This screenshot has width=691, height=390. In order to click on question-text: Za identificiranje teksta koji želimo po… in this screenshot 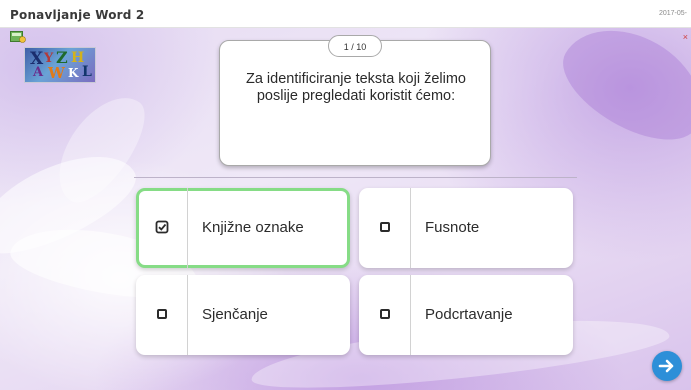, I will do `click(355, 87)`.